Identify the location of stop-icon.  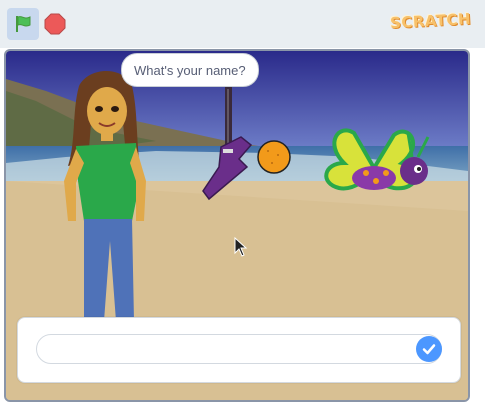
(55, 24).